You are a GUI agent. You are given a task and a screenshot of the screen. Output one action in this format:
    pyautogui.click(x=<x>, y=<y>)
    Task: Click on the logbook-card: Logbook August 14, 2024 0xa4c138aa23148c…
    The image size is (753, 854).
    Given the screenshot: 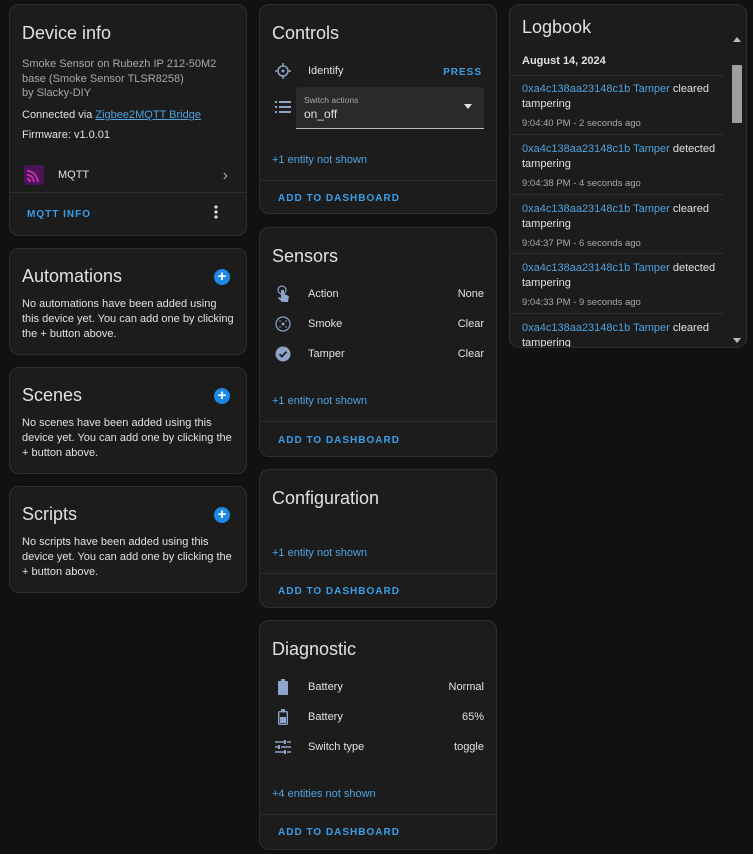 What is the action you would take?
    pyautogui.click(x=628, y=176)
    